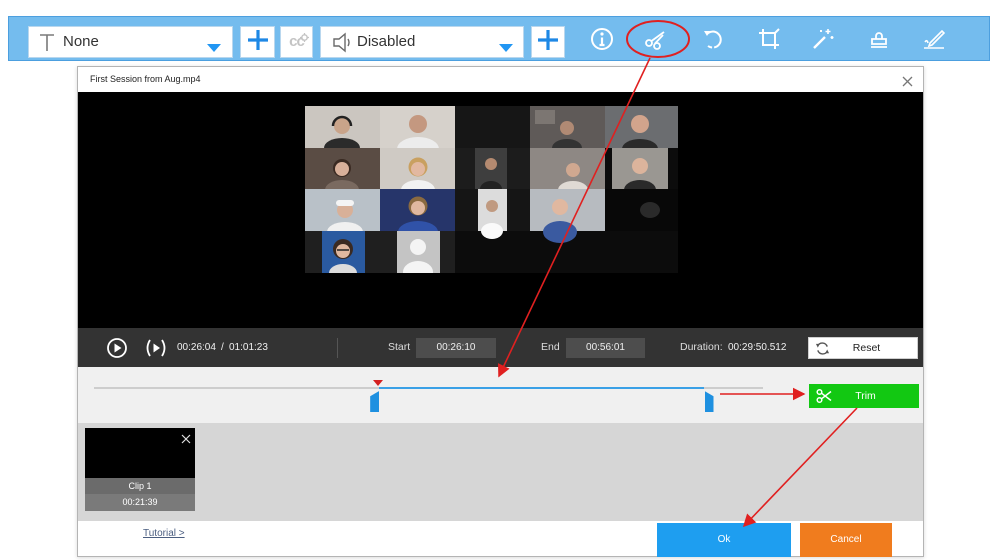 The height and width of the screenshot is (560, 1000). Describe the element at coordinates (343, 45) in the screenshot. I see `speaker-icon` at that location.